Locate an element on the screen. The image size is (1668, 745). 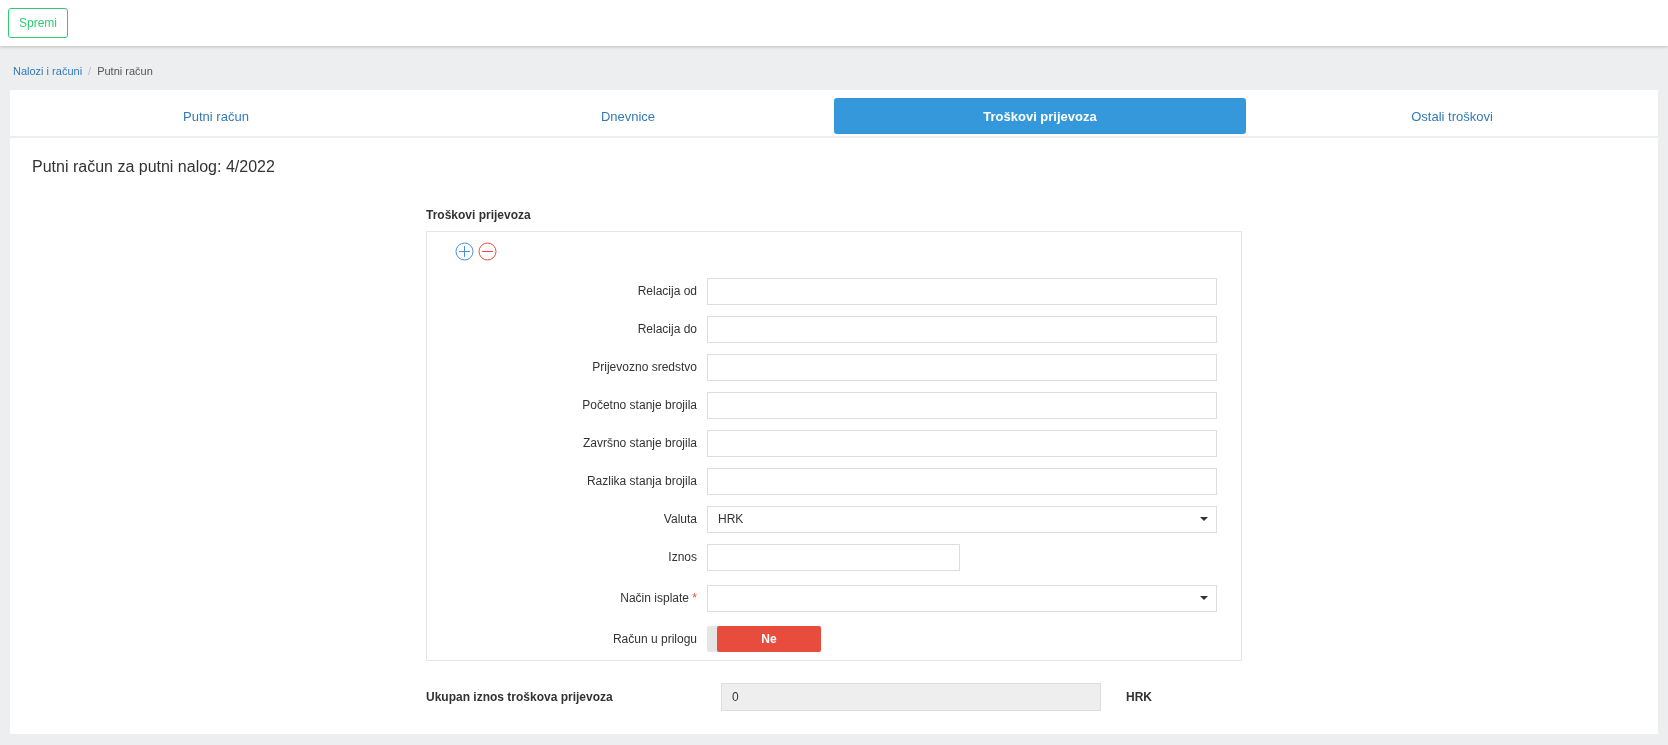
currency-label: HRK is located at coordinates (1139, 697).